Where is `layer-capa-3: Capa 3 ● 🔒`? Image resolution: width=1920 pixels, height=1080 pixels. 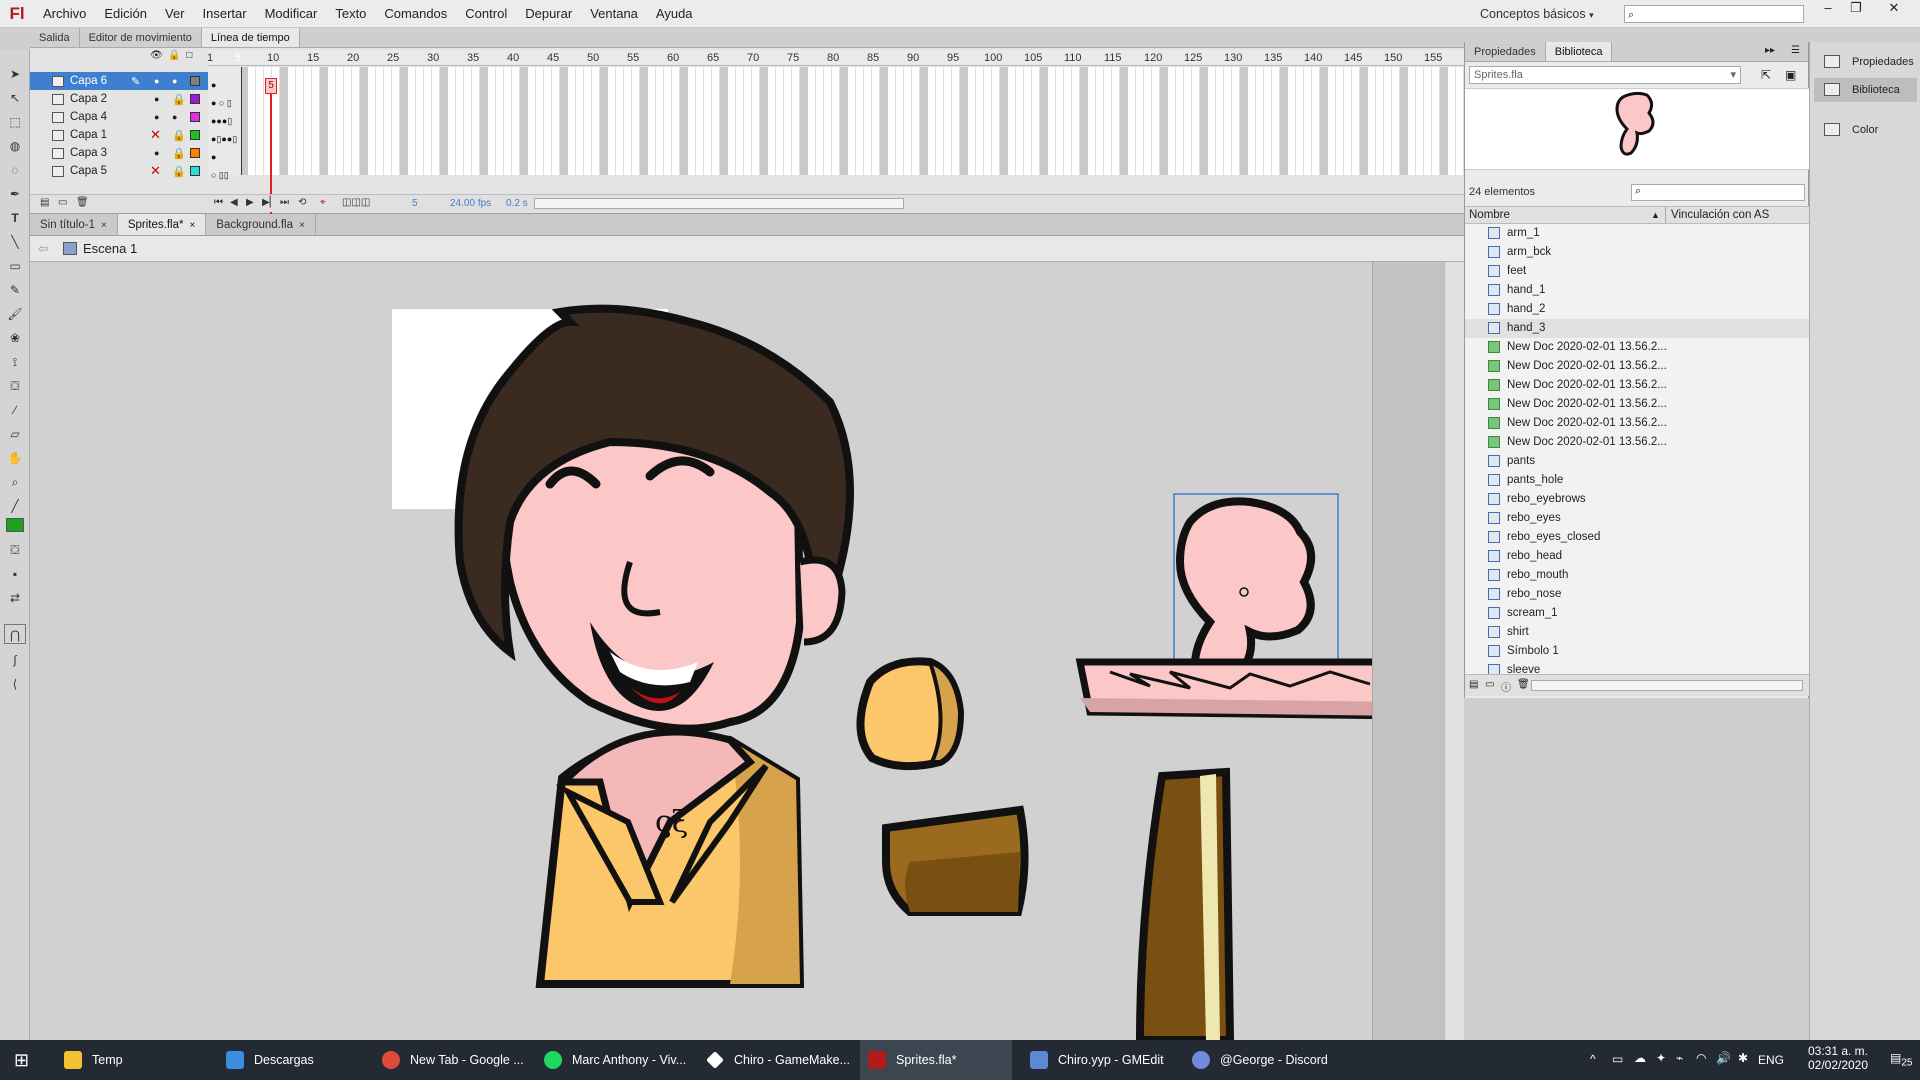 layer-capa-3: Capa 3 ● 🔒 is located at coordinates (119, 153).